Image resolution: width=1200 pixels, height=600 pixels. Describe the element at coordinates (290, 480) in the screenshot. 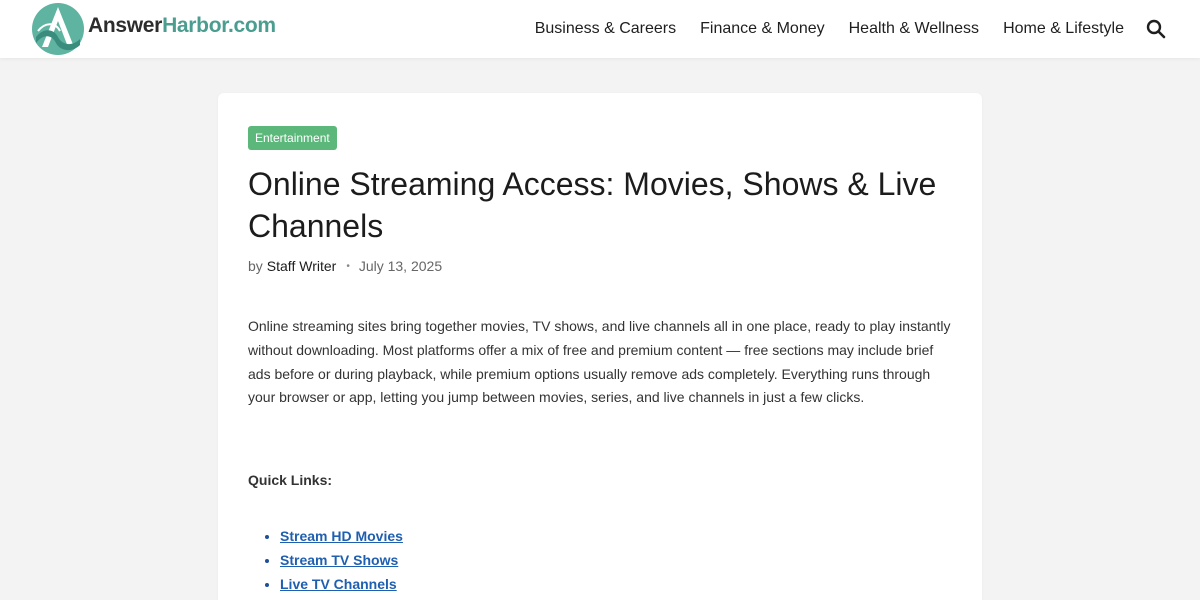

I see `quick-links-heading: Quick Links:` at that location.